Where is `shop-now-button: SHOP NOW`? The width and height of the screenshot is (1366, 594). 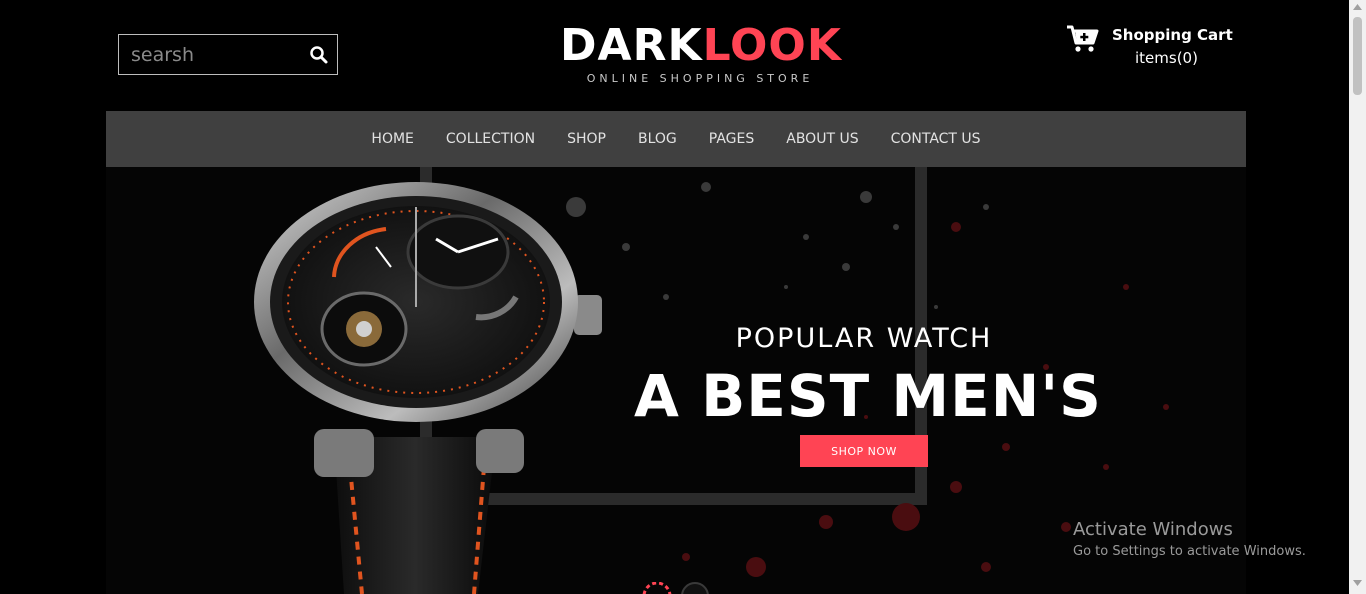 shop-now-button: SHOP NOW is located at coordinates (864, 451).